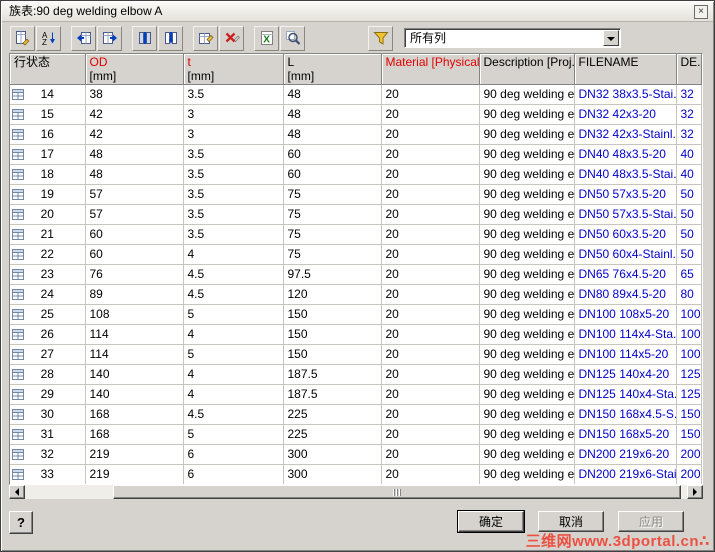 Image resolution: width=715 pixels, height=552 pixels. Describe the element at coordinates (233, 69) in the screenshot. I see `column-header-t: t [mm]` at that location.